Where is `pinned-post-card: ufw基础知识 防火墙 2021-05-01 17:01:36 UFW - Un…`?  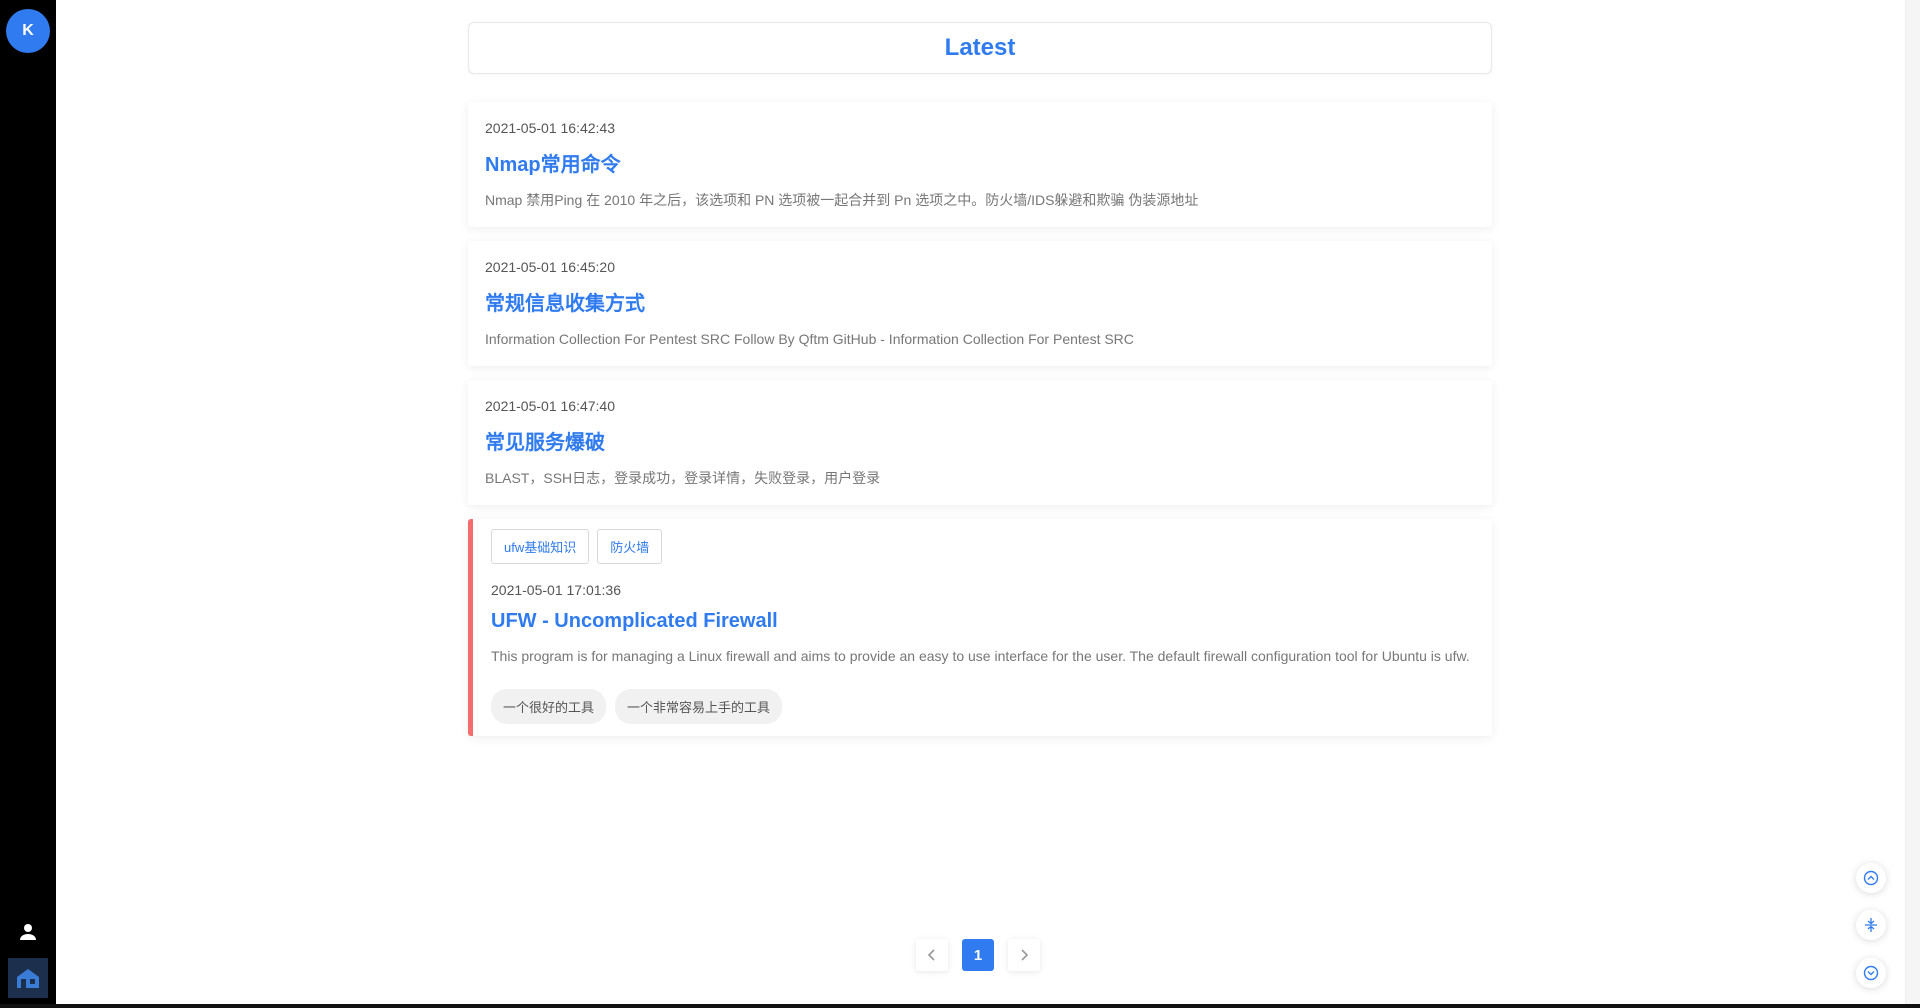
pinned-post-card: ufw基础知识 防火墙 2021-05-01 17:01:36 UFW - Un… is located at coordinates (980, 627).